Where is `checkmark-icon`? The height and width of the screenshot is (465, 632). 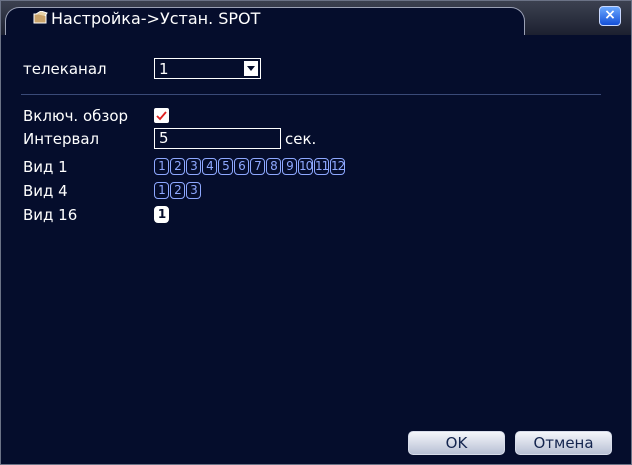 checkmark-icon is located at coordinates (161, 116).